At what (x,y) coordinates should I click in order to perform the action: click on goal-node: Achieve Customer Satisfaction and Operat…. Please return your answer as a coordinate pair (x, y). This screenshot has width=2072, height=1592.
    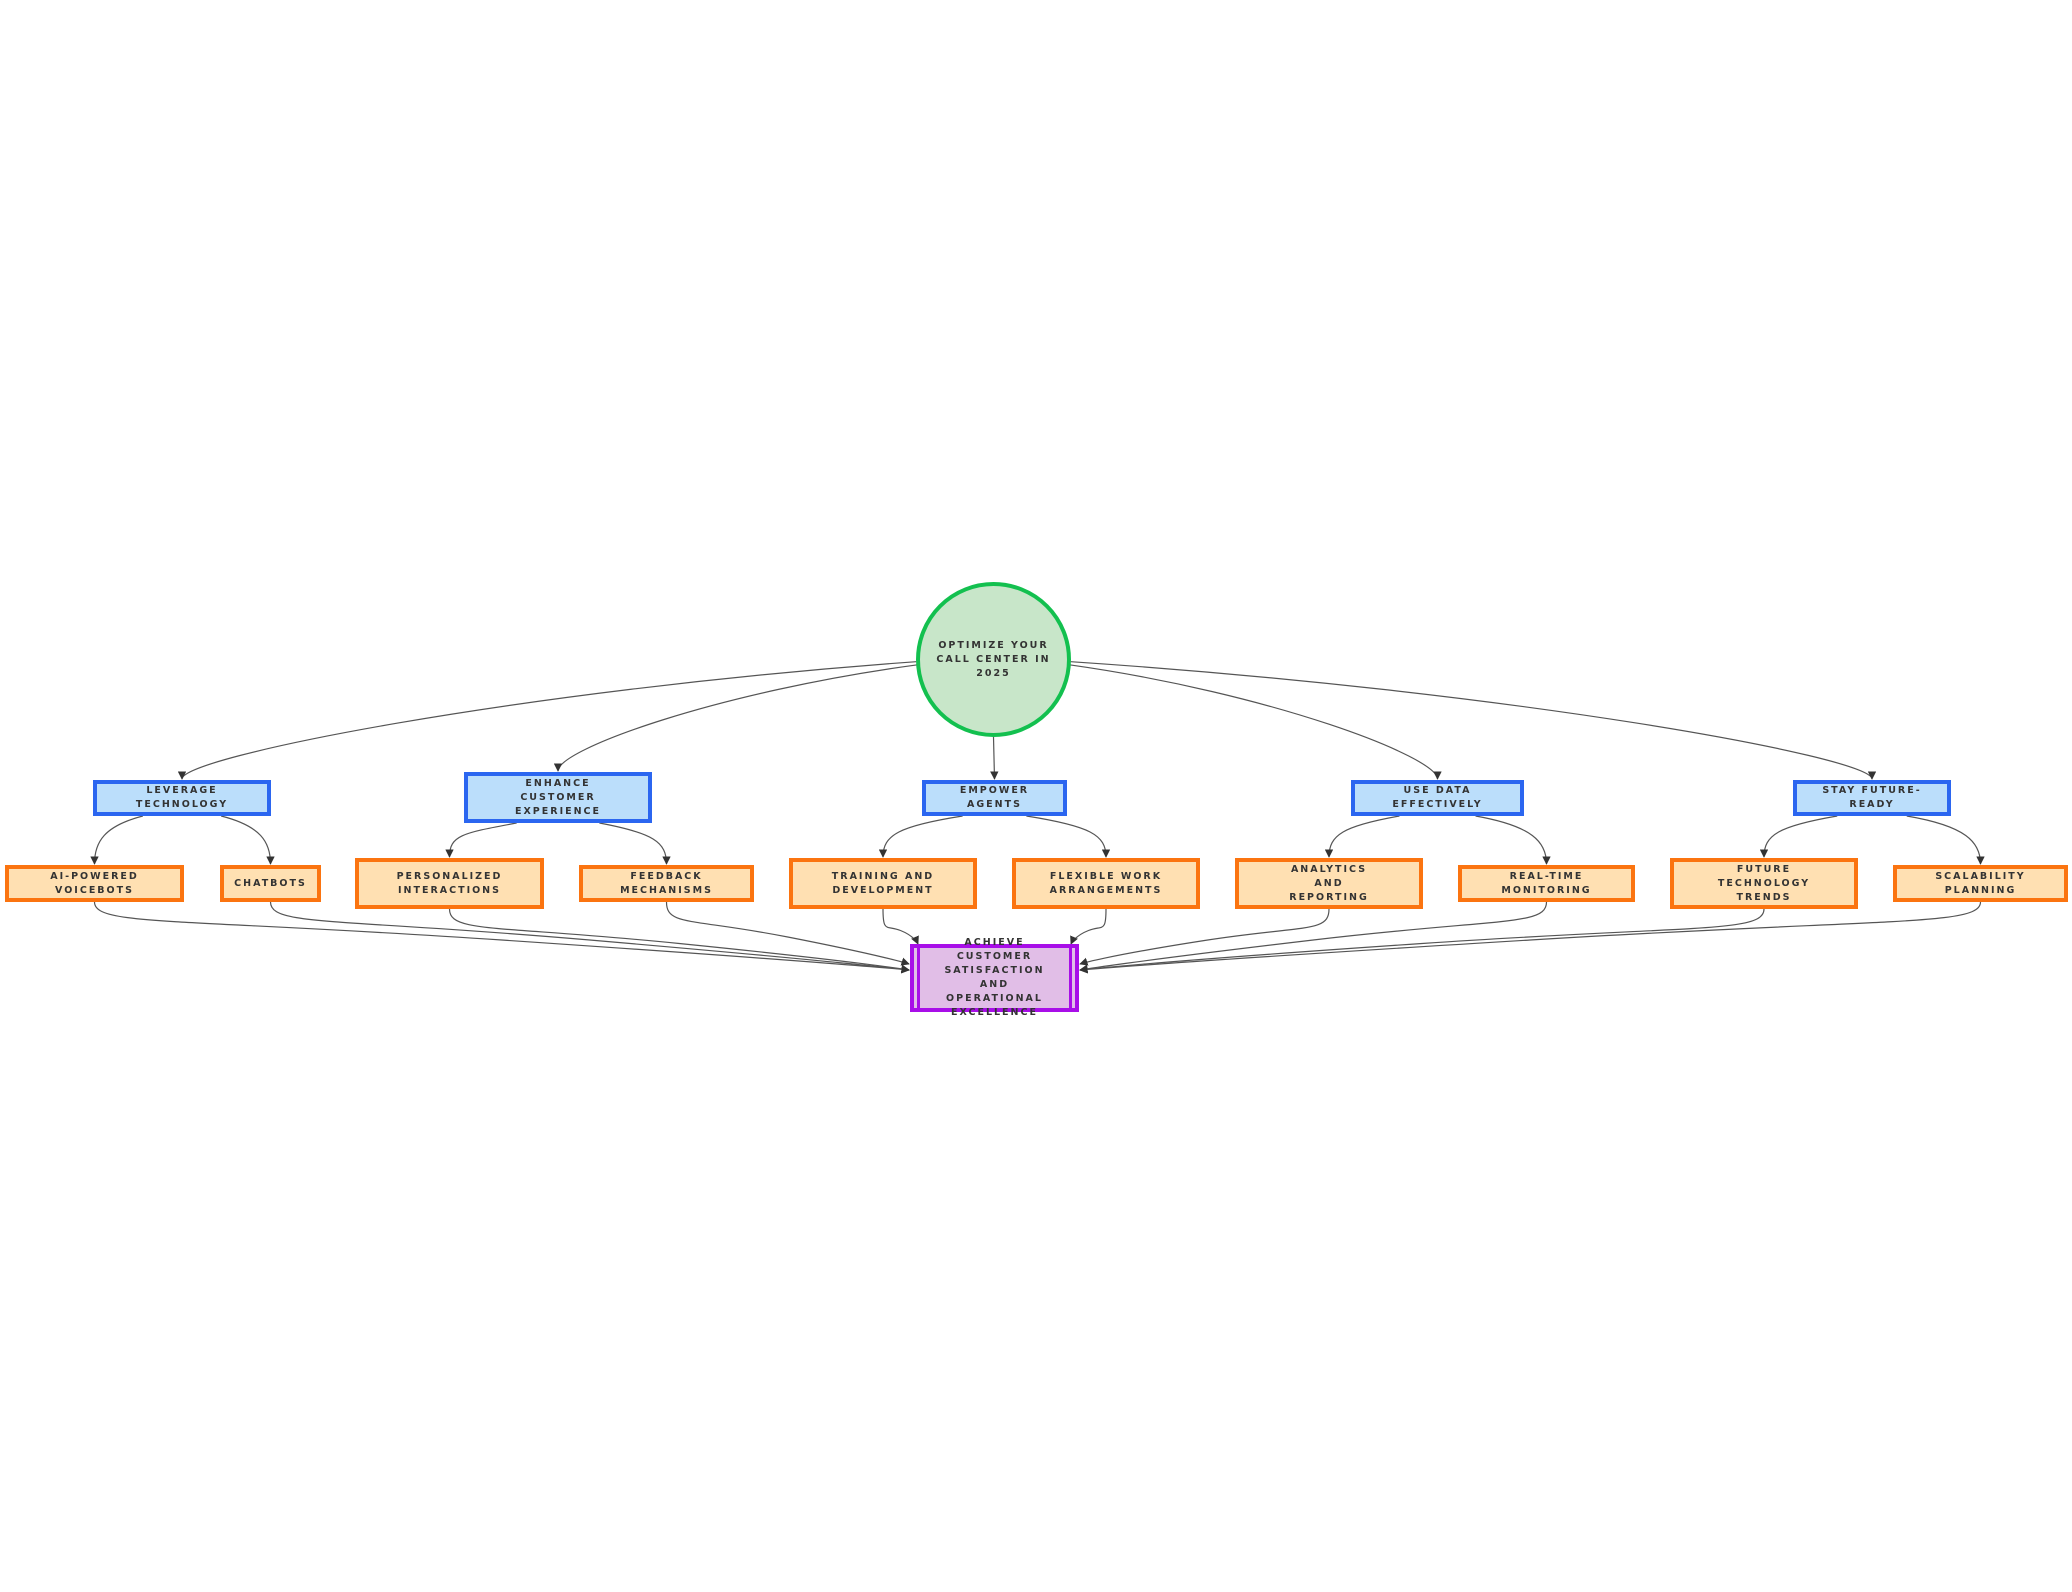
    Looking at the image, I should click on (994, 977).